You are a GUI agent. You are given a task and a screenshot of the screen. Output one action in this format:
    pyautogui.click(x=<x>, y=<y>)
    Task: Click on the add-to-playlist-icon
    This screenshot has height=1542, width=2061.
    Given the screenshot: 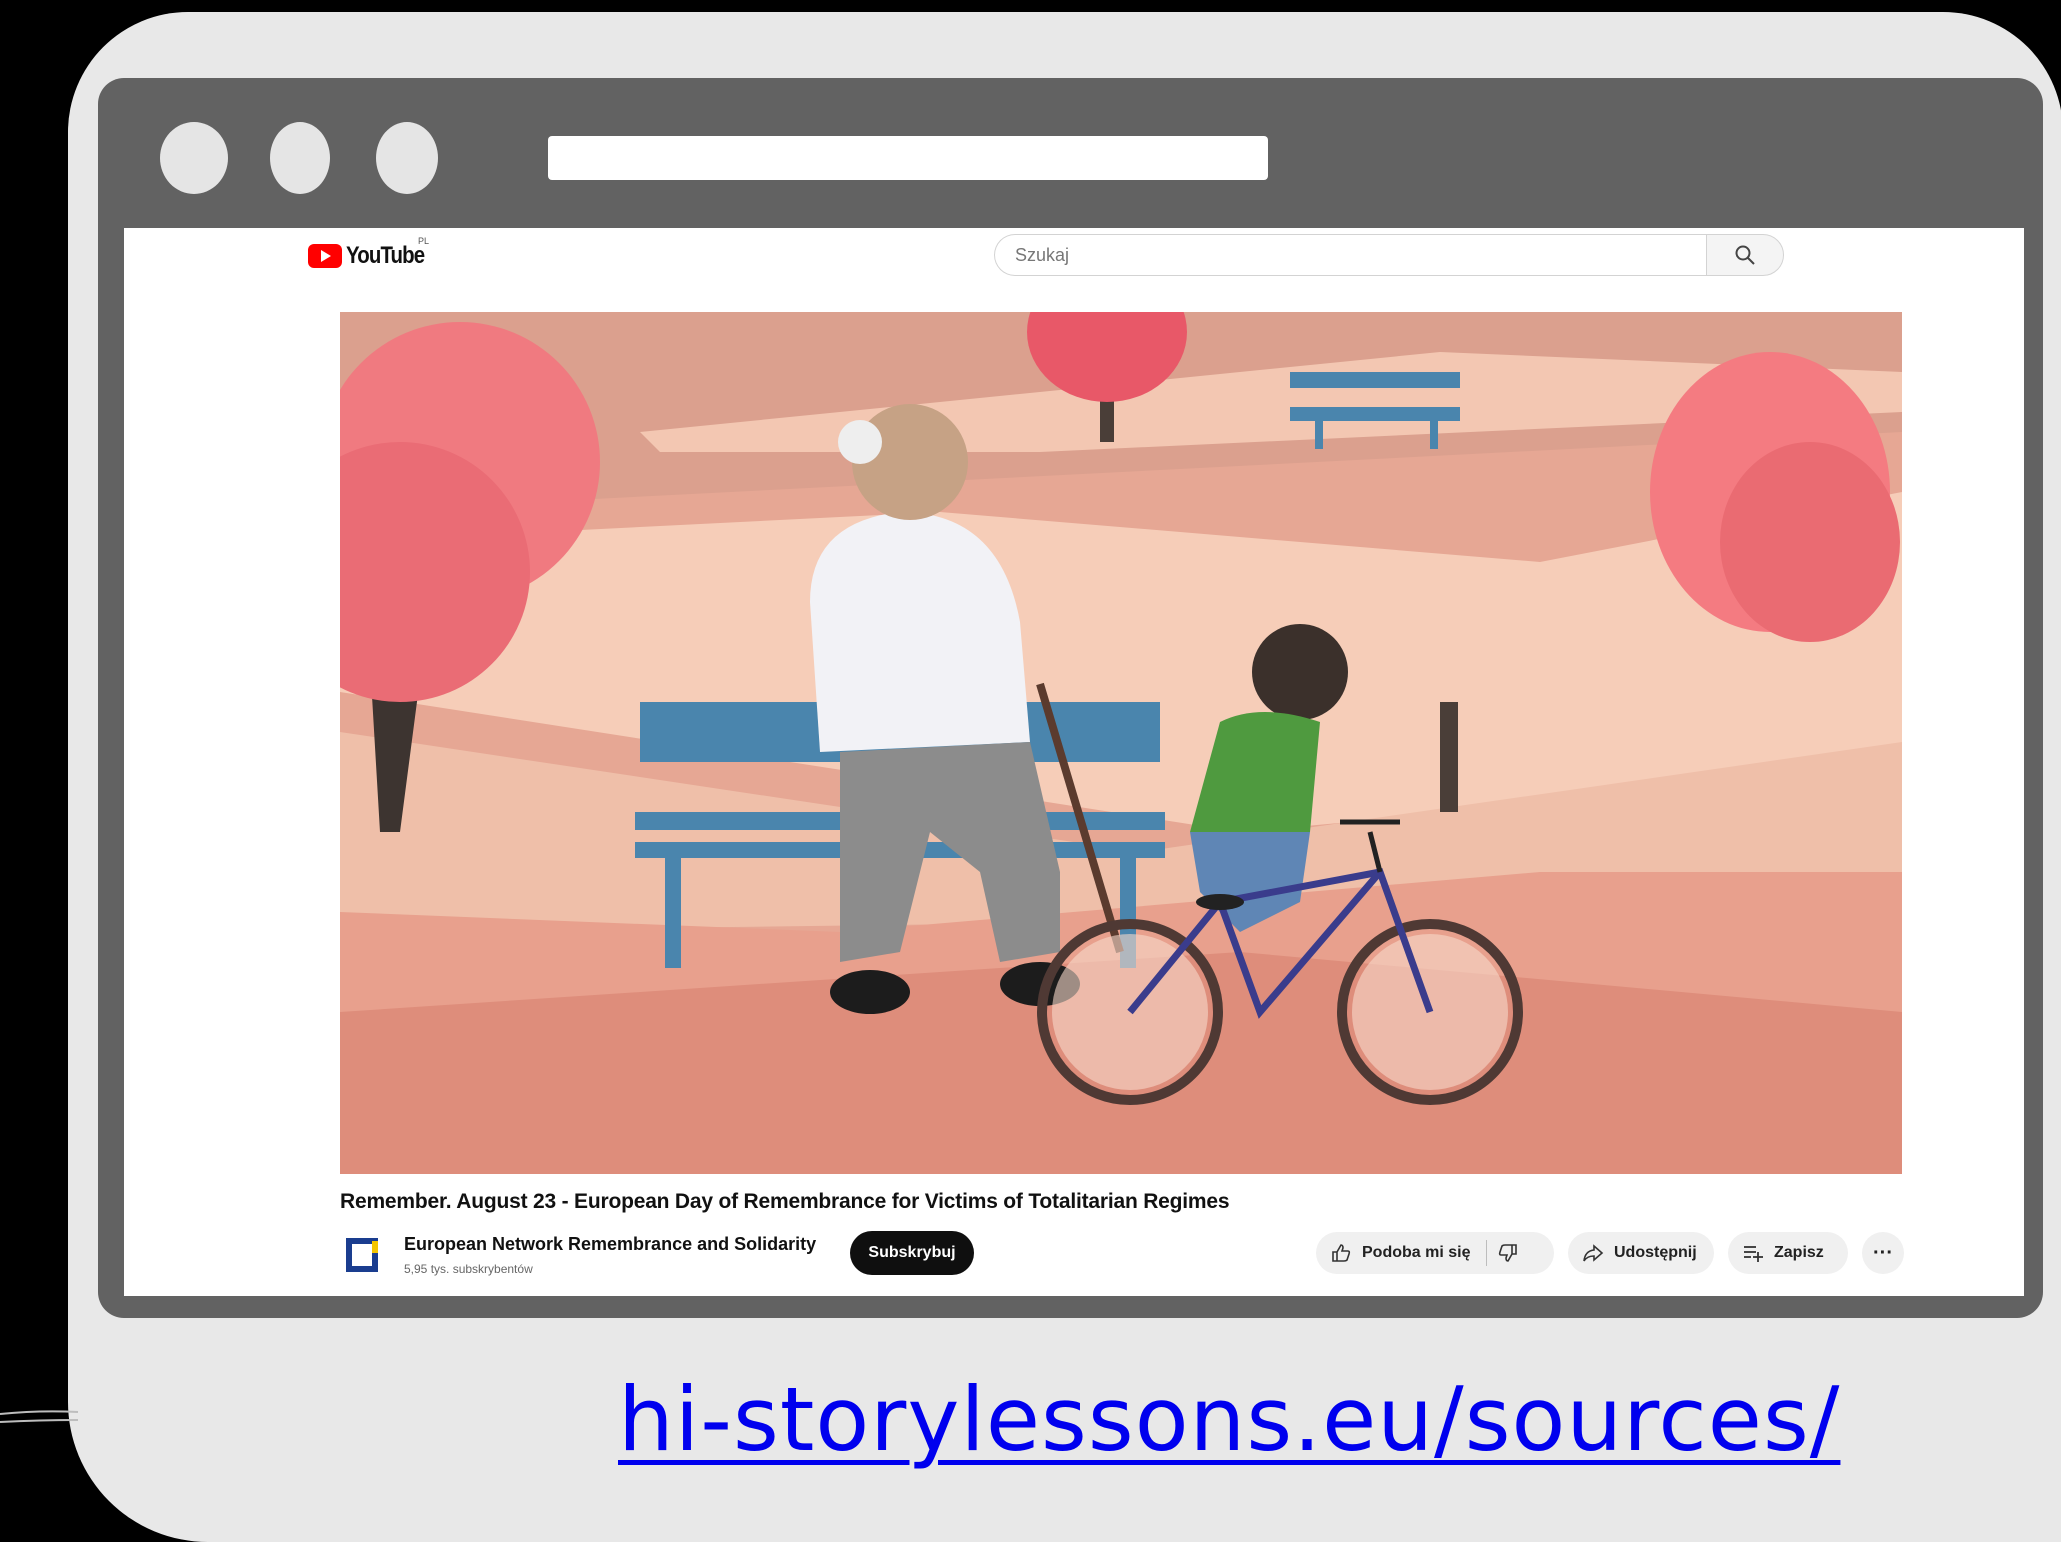 What is the action you would take?
    pyautogui.click(x=1753, y=1254)
    